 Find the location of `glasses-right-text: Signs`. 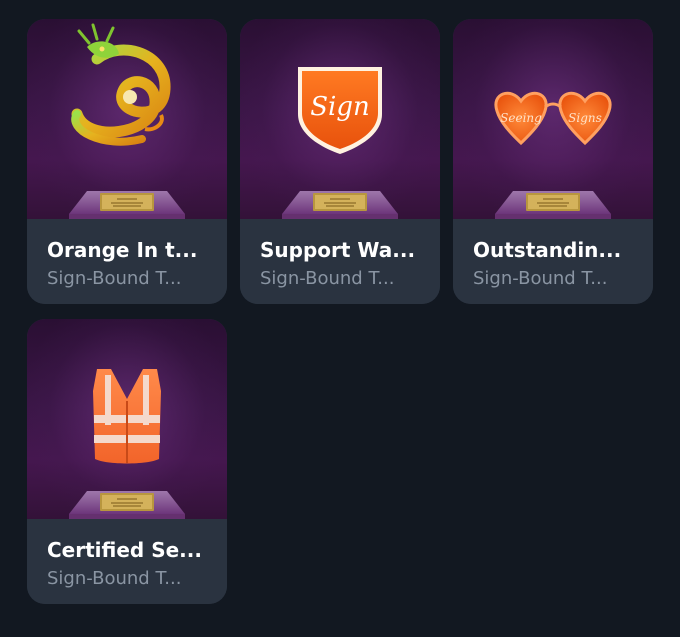

glasses-right-text: Signs is located at coordinates (585, 118).